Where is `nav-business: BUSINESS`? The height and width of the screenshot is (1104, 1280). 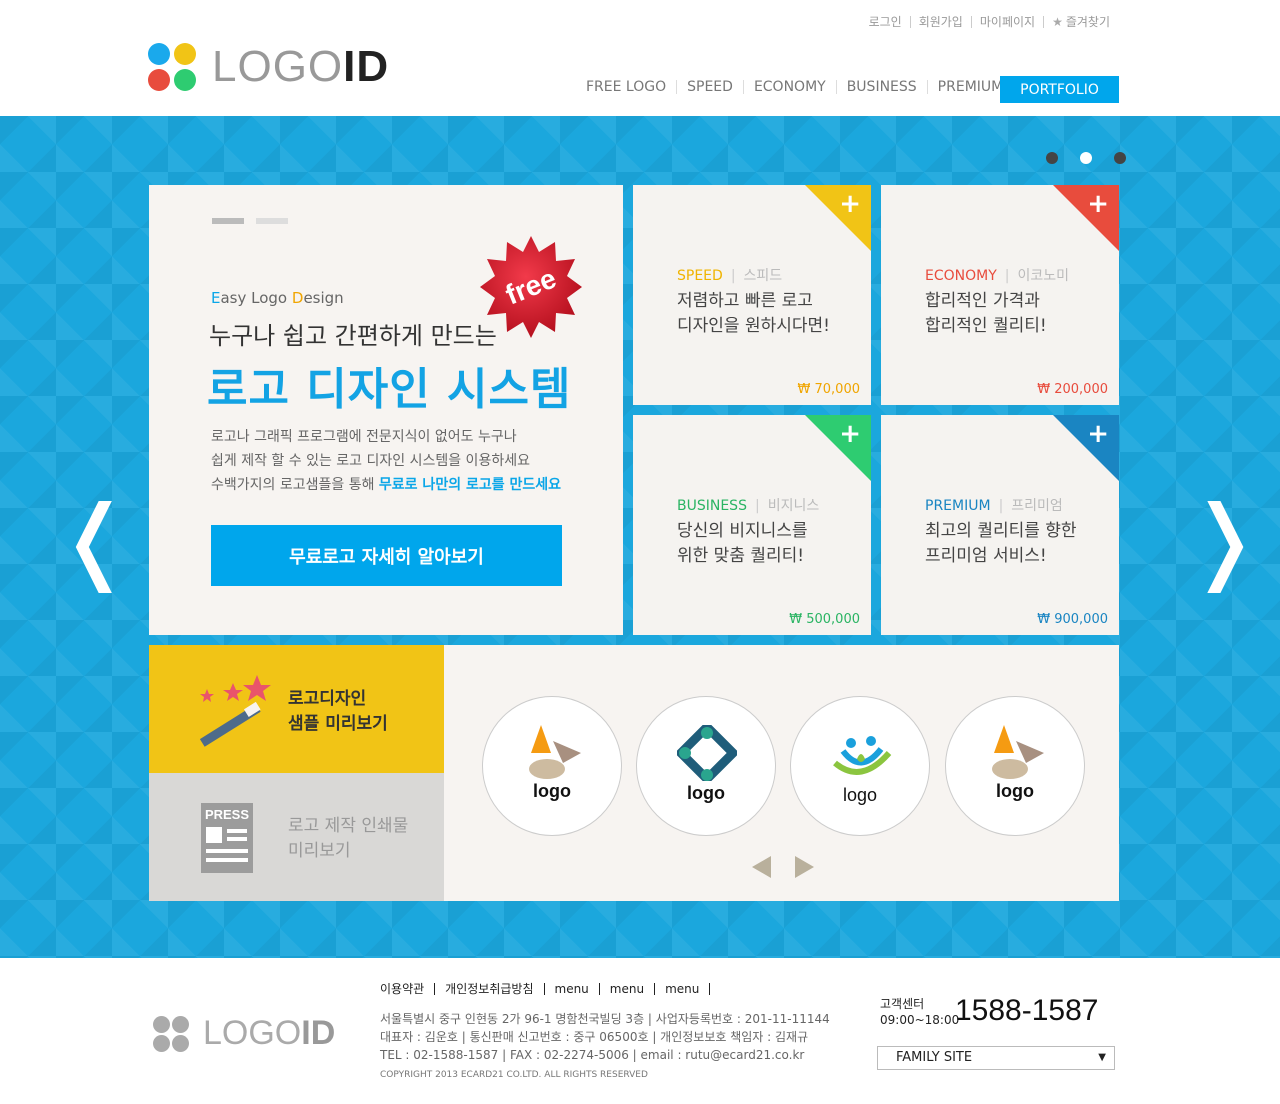 nav-business: BUSINESS is located at coordinates (881, 87).